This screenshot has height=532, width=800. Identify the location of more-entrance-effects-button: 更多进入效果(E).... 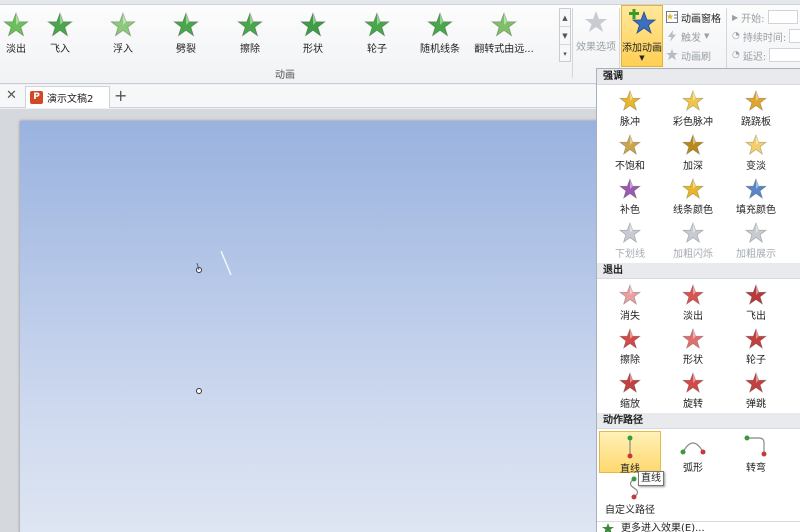
(698, 526).